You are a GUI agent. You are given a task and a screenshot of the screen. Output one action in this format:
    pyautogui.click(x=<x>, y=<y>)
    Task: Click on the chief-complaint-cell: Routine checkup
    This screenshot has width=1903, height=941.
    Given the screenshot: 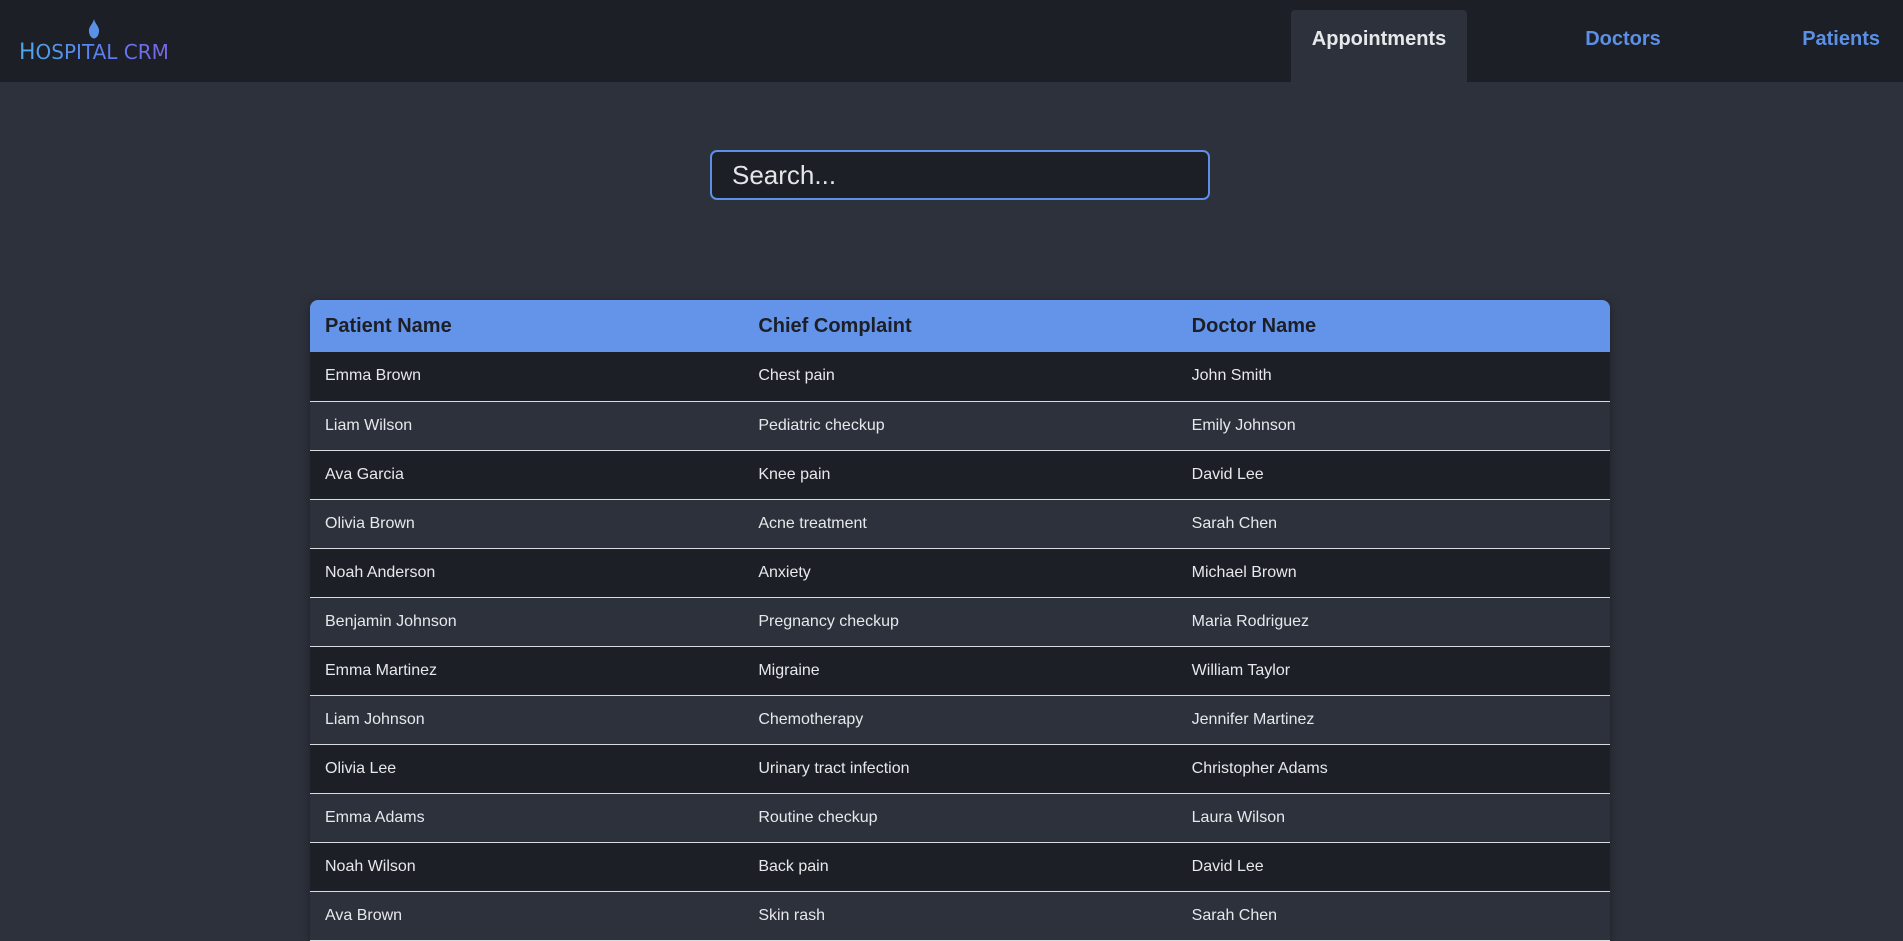 What is the action you would take?
    pyautogui.click(x=960, y=818)
    